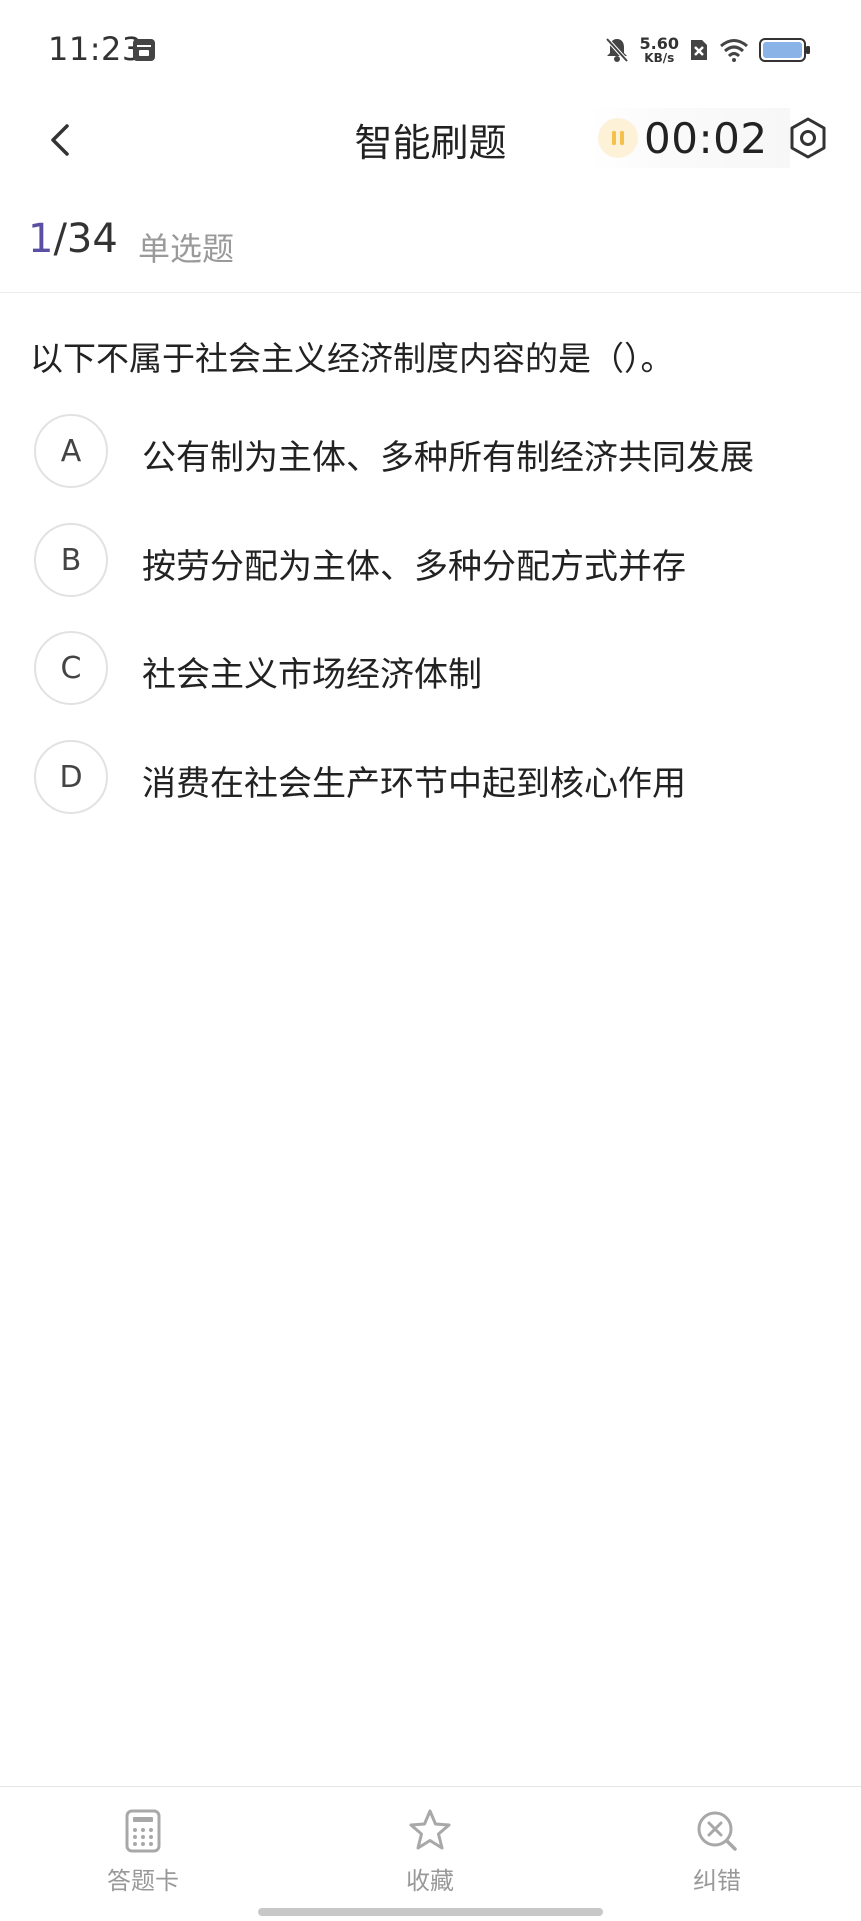  What do you see at coordinates (706, 138) in the screenshot?
I see `timer-text: 00:02` at bounding box center [706, 138].